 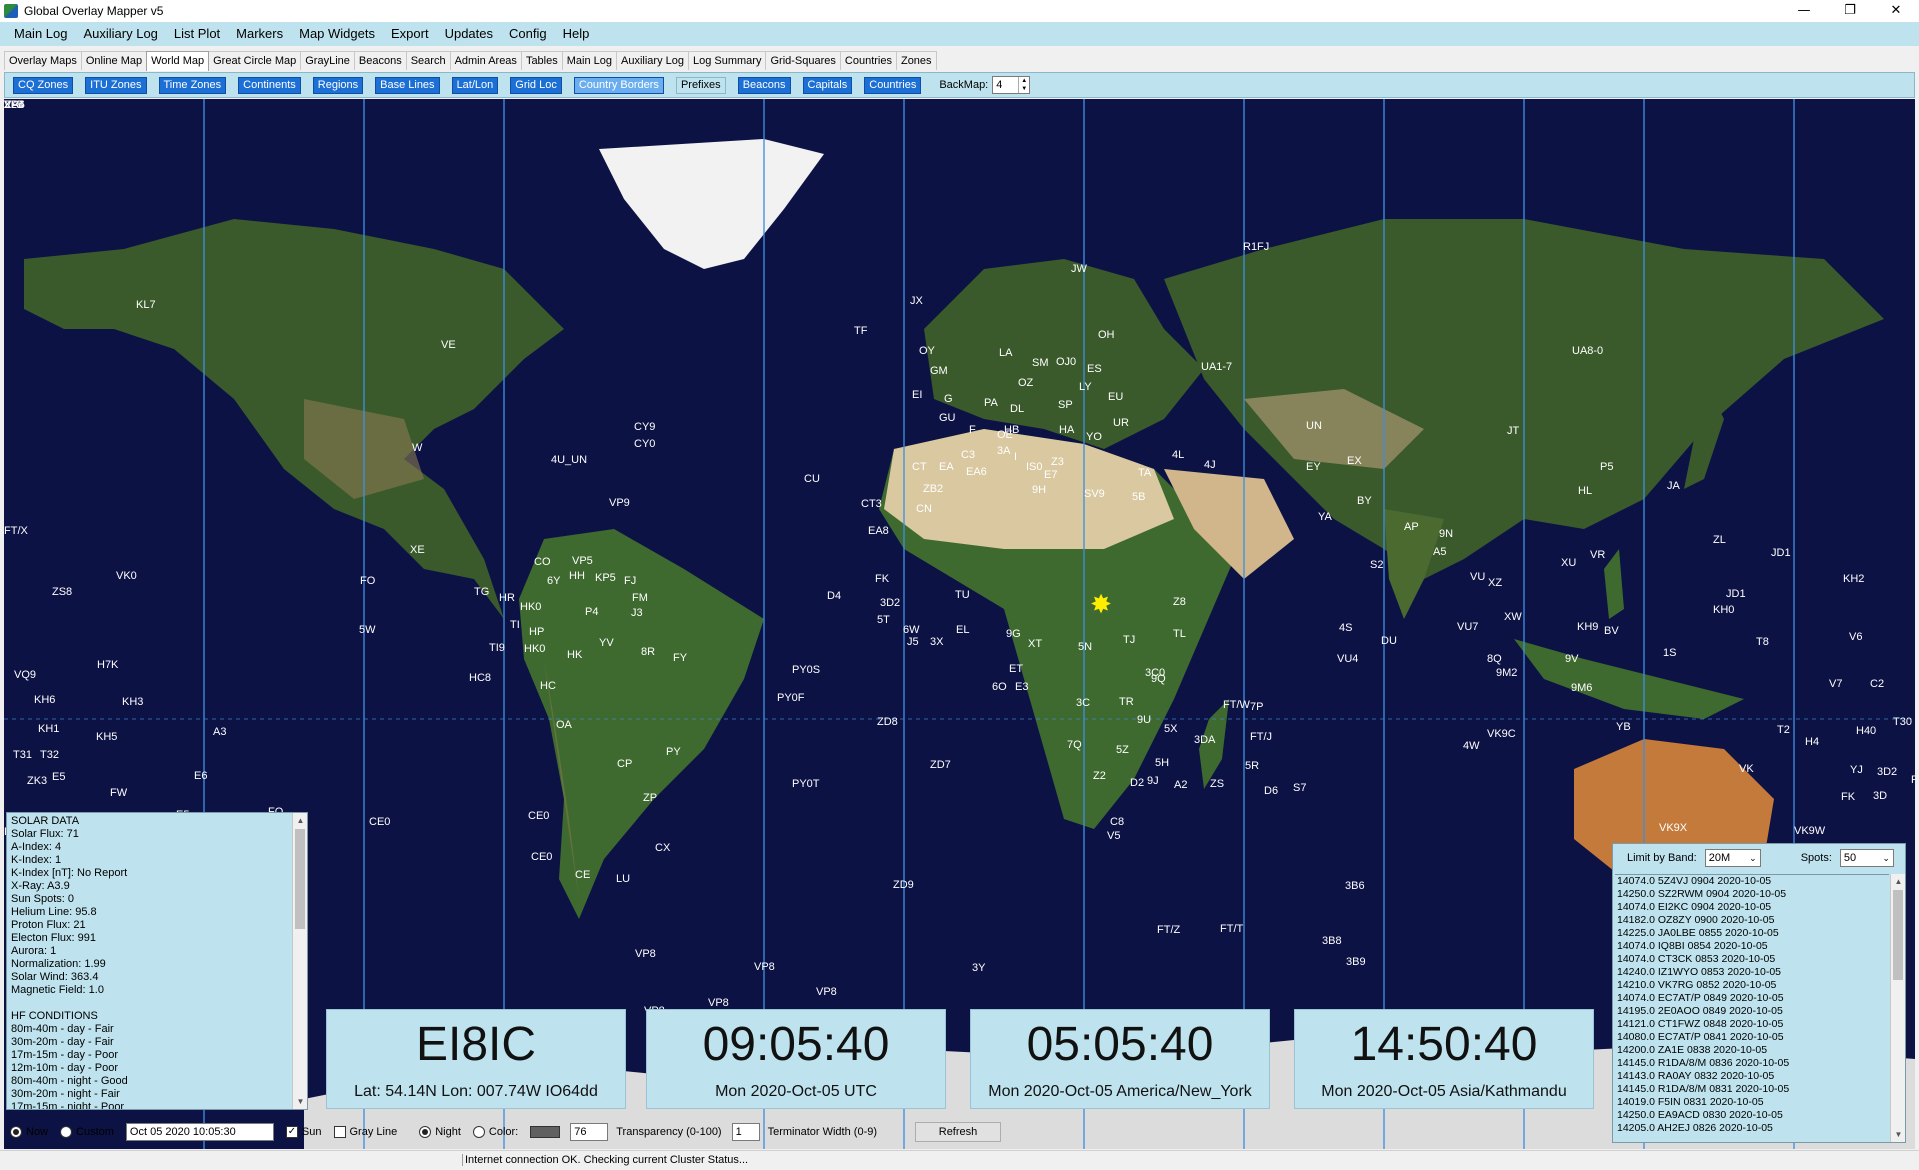 I want to click on radio-custom-icon, so click(x=66, y=1132).